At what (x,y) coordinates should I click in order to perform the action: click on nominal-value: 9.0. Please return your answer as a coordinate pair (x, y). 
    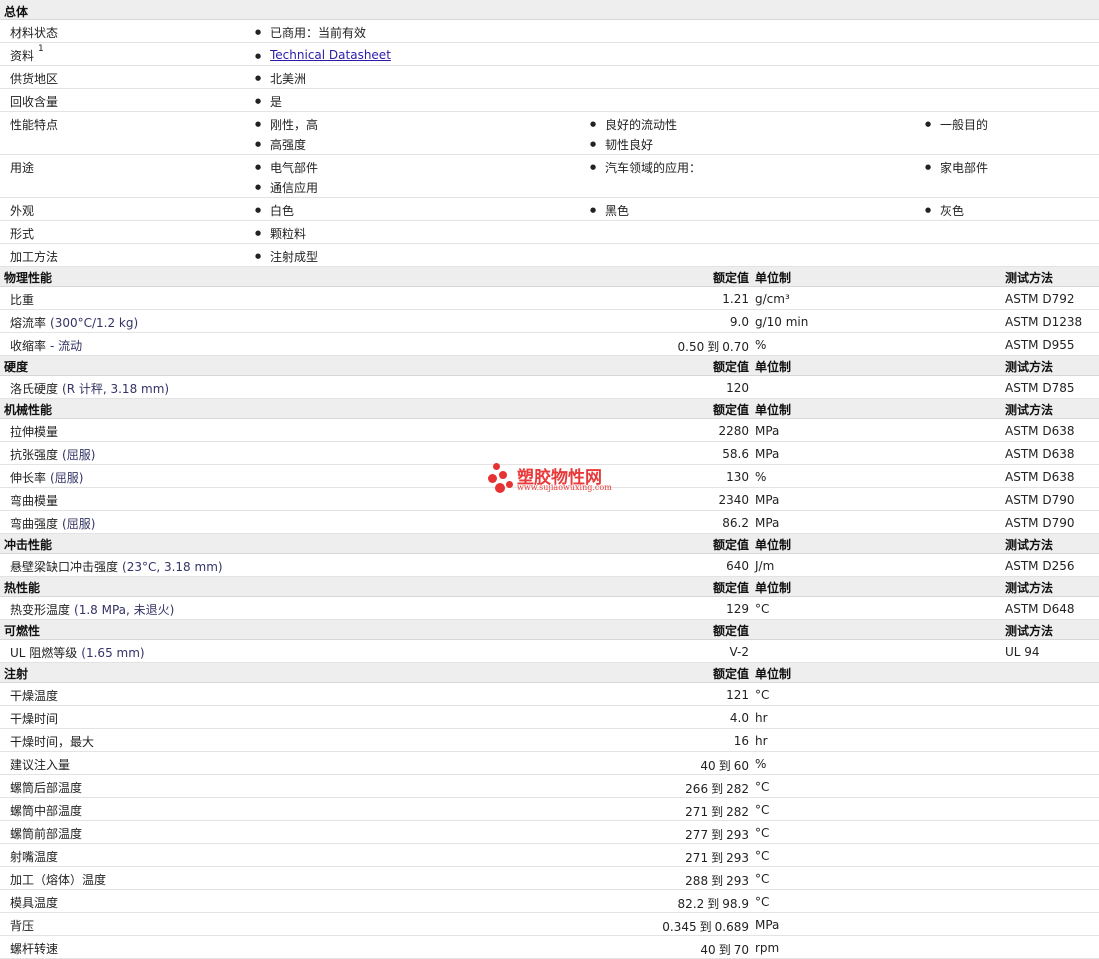
    Looking at the image, I should click on (739, 322).